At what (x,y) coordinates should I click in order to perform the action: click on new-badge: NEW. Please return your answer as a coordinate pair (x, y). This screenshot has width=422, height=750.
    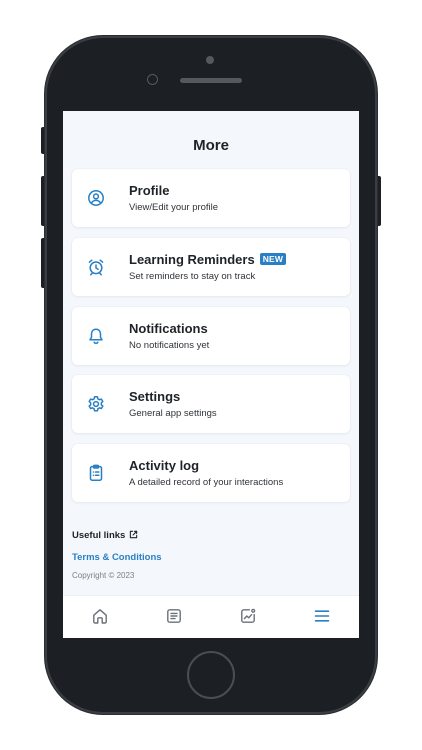
    Looking at the image, I should click on (273, 259).